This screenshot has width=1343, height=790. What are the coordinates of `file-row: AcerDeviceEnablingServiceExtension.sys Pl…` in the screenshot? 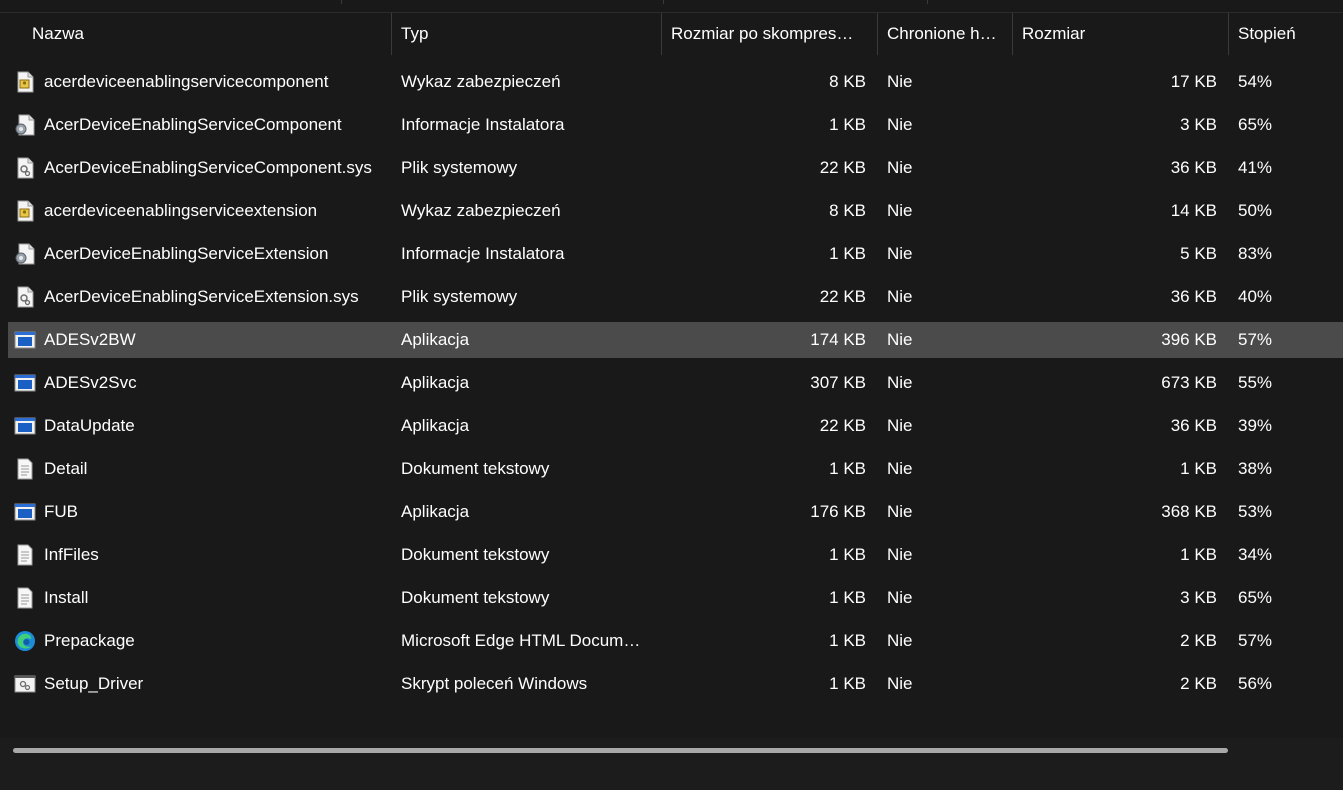 It's located at (675, 297).